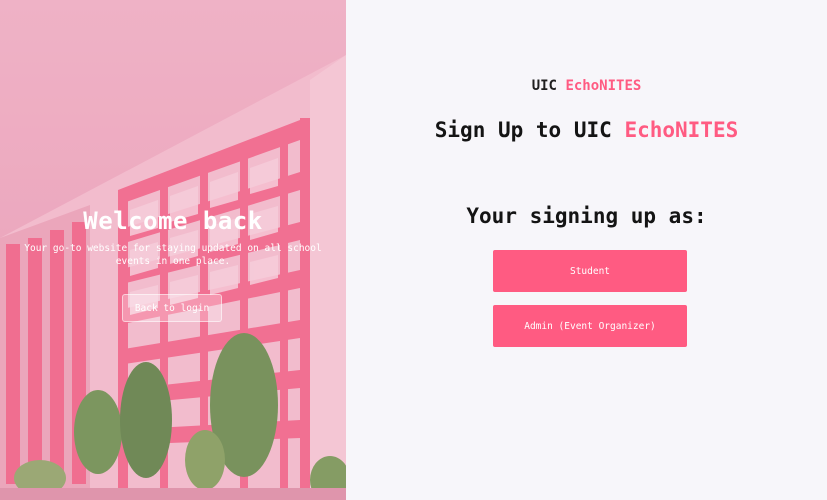  What do you see at coordinates (681, 130) in the screenshot?
I see `page-title-highlight: EchoNITES` at bounding box center [681, 130].